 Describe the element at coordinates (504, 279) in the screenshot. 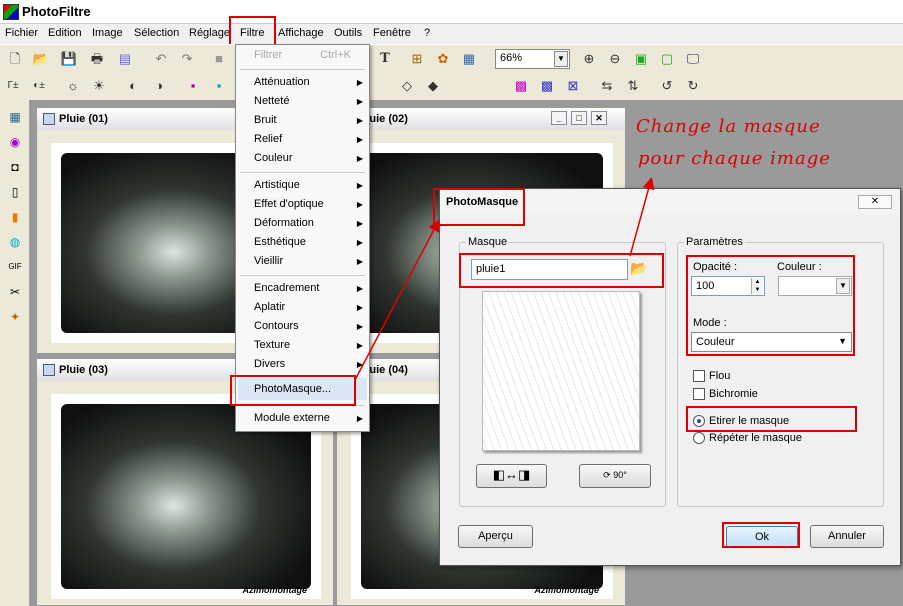

I see `annotation-arrows` at that location.